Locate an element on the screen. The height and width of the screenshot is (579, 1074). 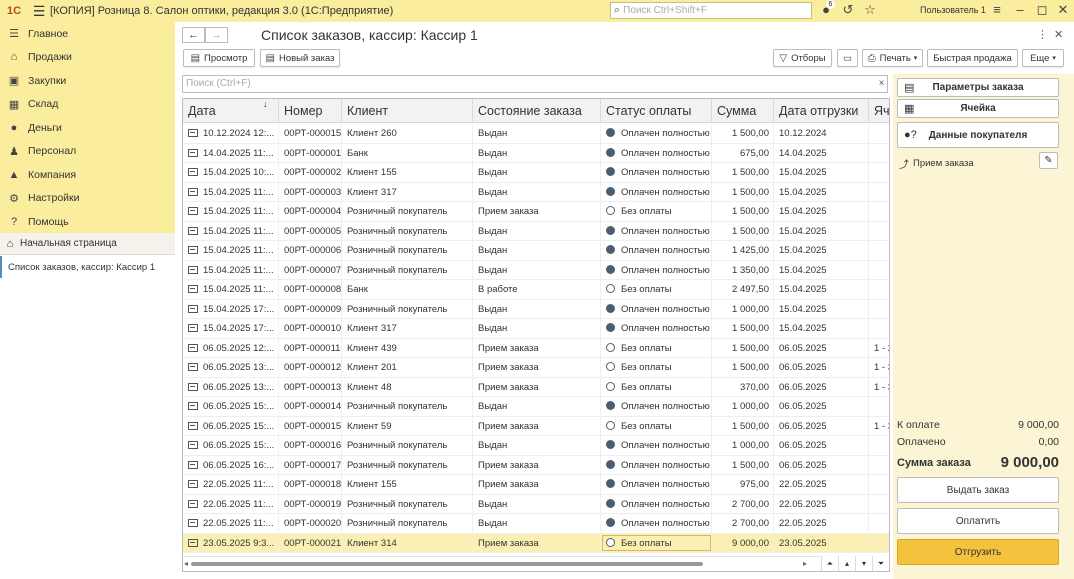
pay-button: Оплатить is located at coordinates (978, 521).